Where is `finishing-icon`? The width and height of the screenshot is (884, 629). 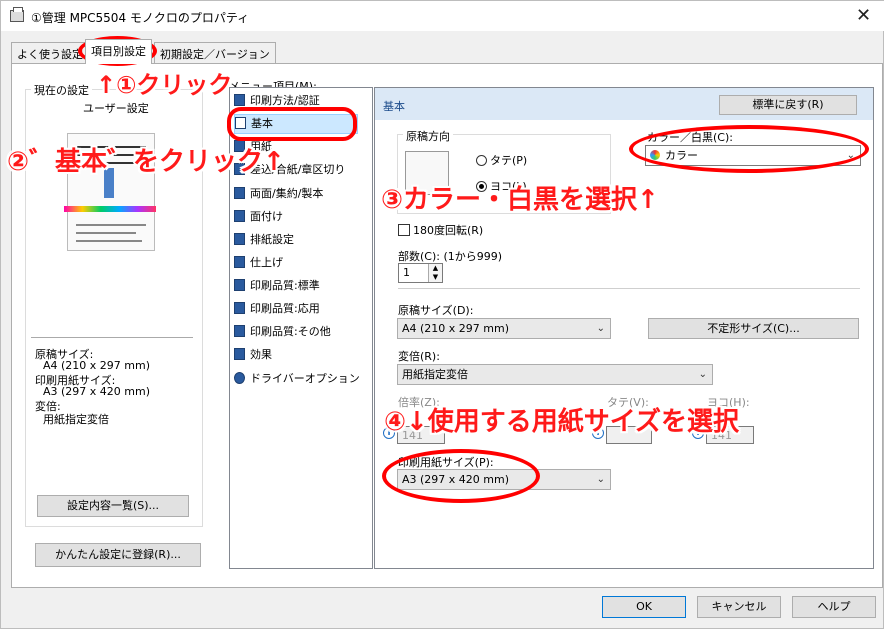 finishing-icon is located at coordinates (239, 262).